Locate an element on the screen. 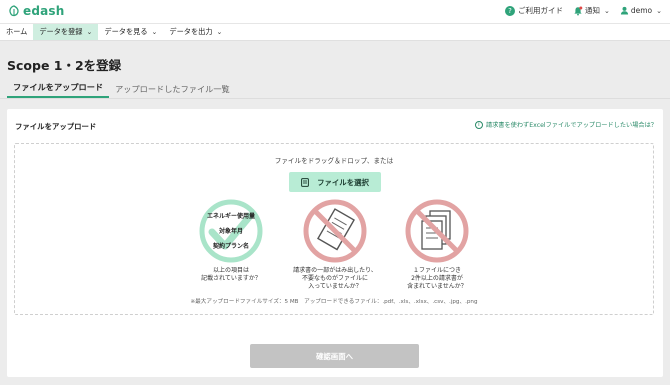 The width and height of the screenshot is (670, 385). help-link-text: 請求書を使わずExcelファイルでアップロードしたい場合は？ is located at coordinates (571, 125).